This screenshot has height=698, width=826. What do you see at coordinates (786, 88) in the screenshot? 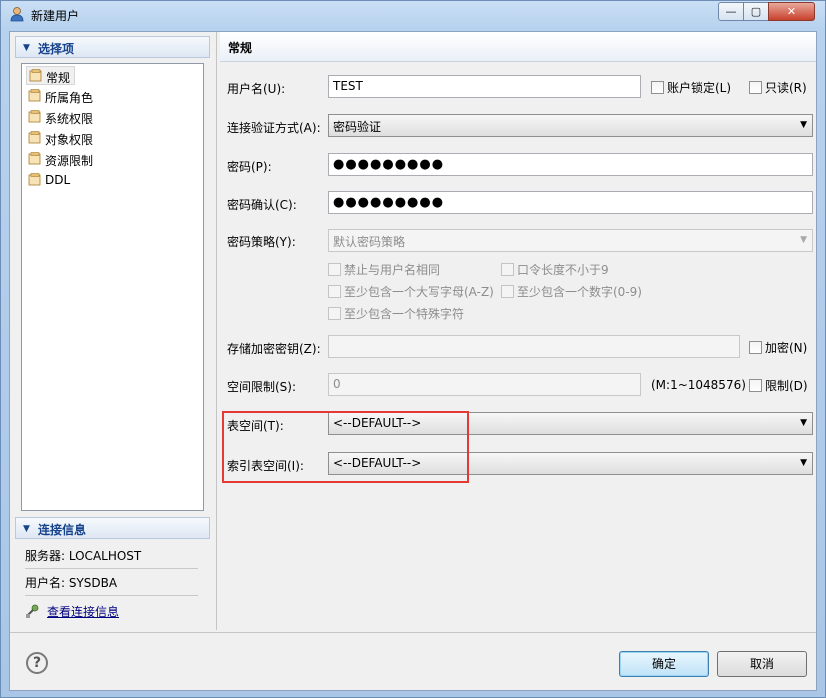
I see `readonly-label: 只读(R)` at bounding box center [786, 88].